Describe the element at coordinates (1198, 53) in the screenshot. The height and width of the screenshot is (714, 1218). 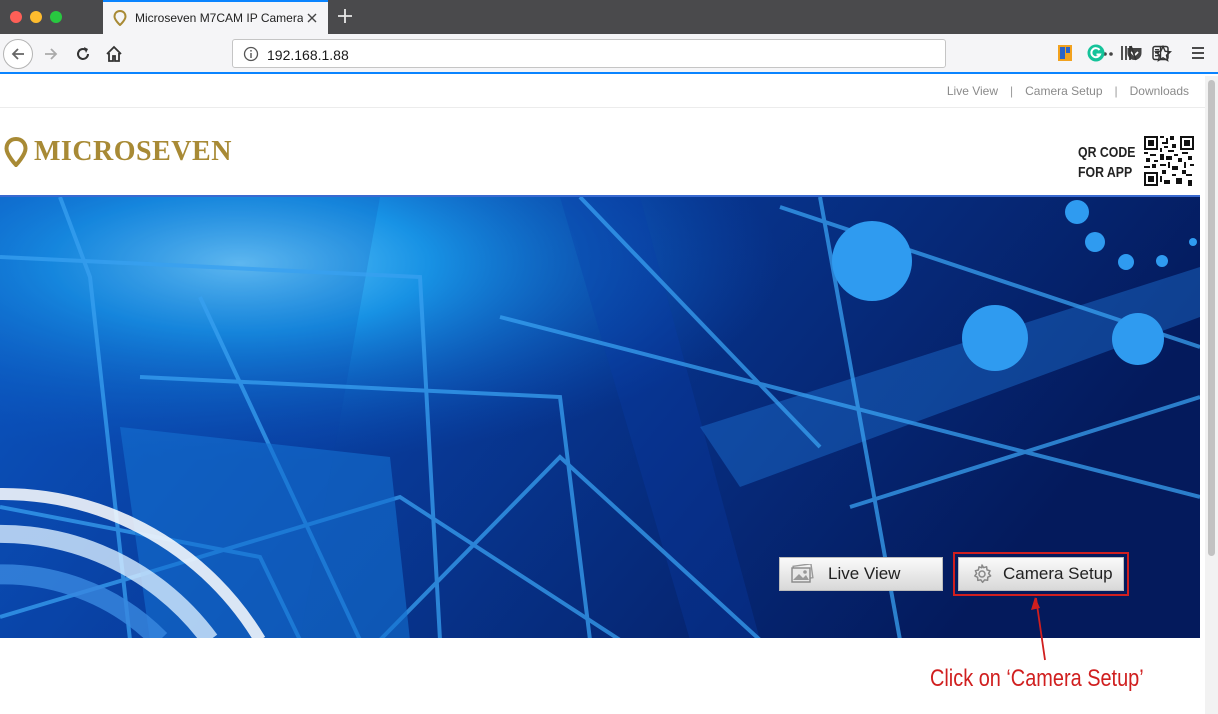
I see `menu-icon` at that location.